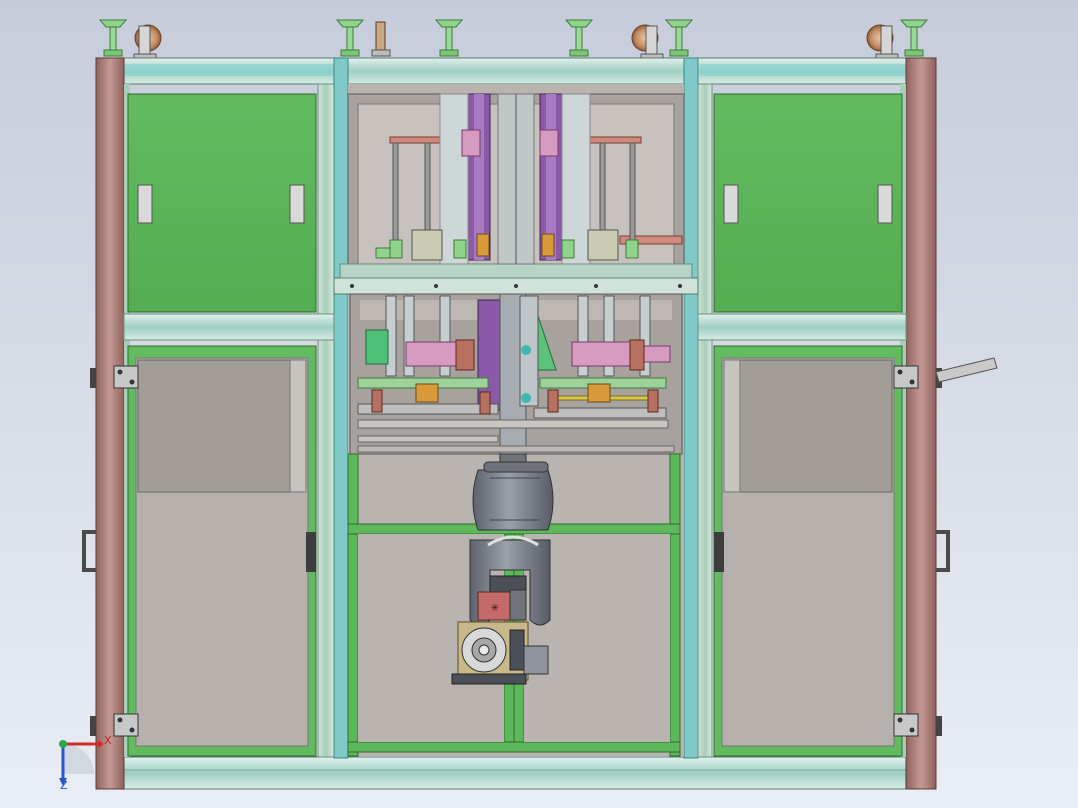  I want to click on left-post, so click(110, 423).